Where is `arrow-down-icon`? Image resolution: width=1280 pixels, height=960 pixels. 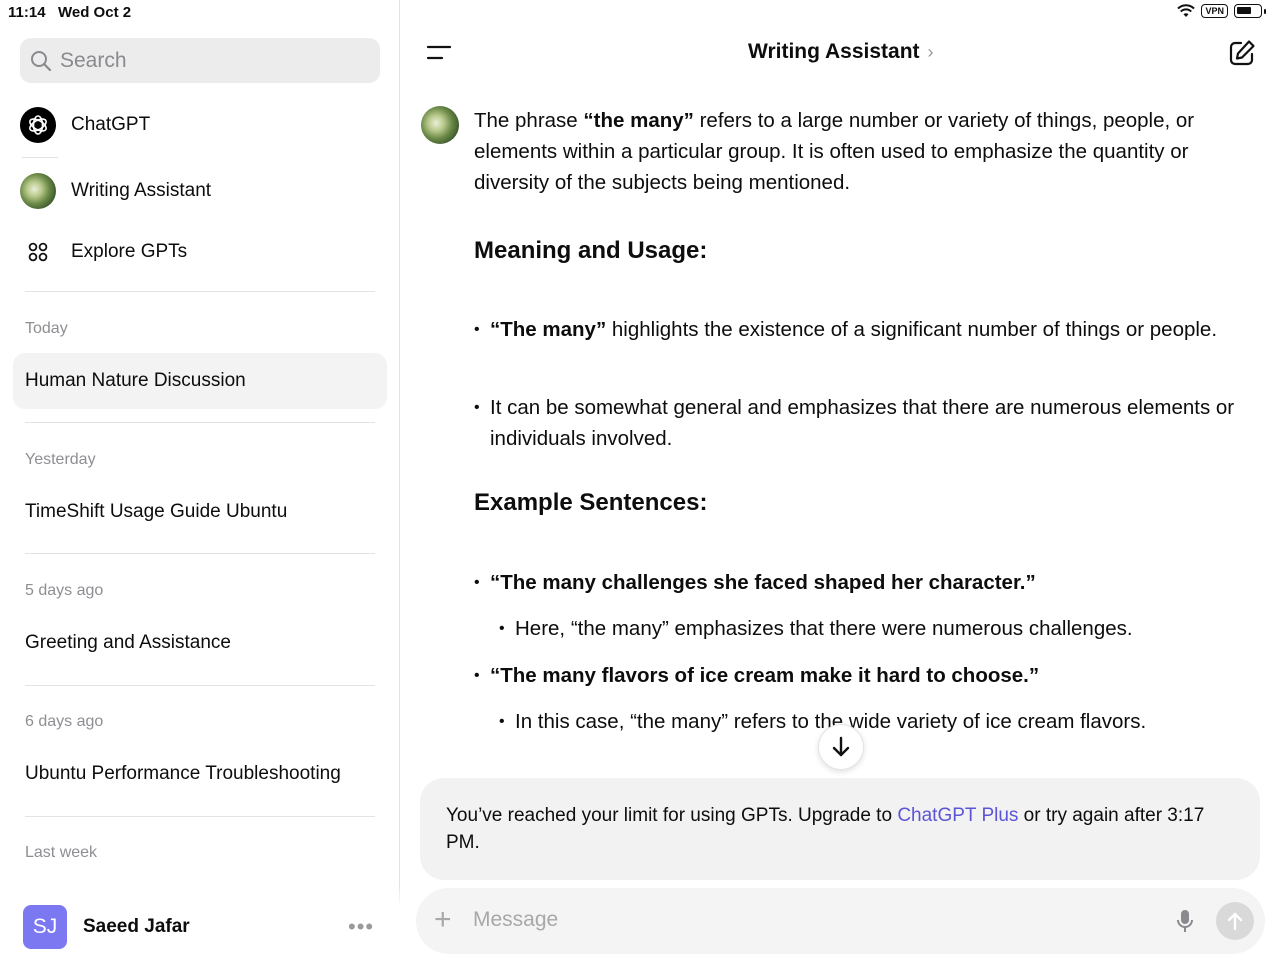
arrow-down-icon is located at coordinates (841, 746).